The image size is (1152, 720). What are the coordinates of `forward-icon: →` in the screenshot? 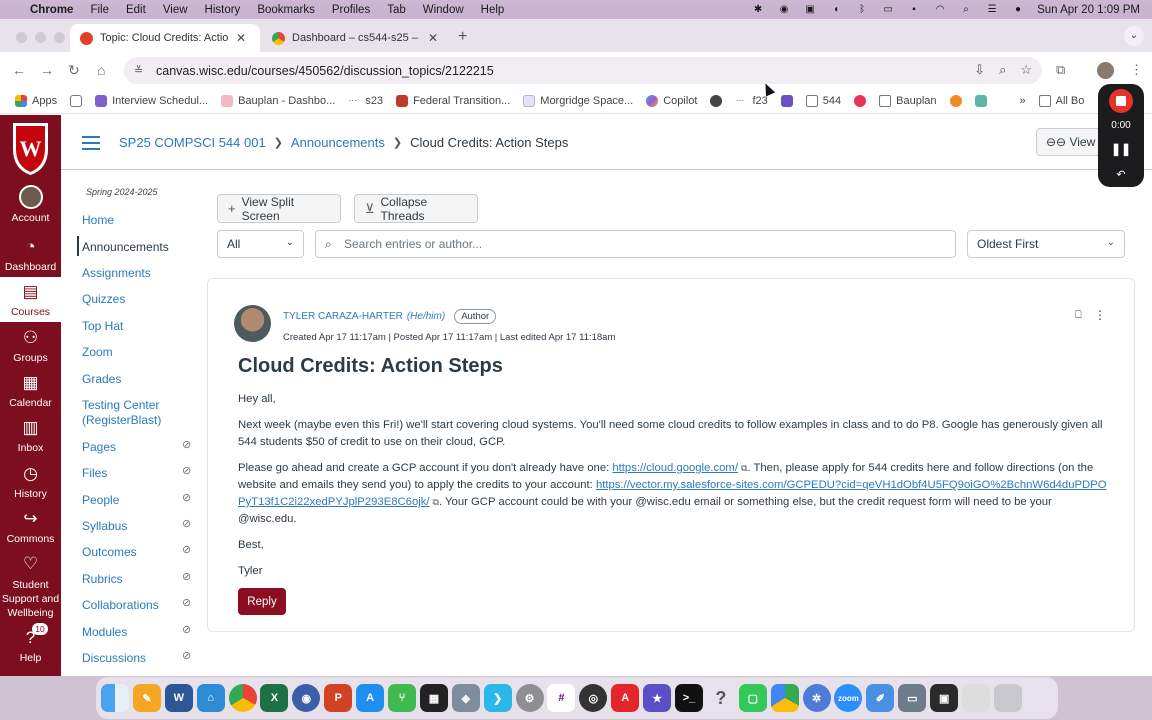 It's located at (47, 70).